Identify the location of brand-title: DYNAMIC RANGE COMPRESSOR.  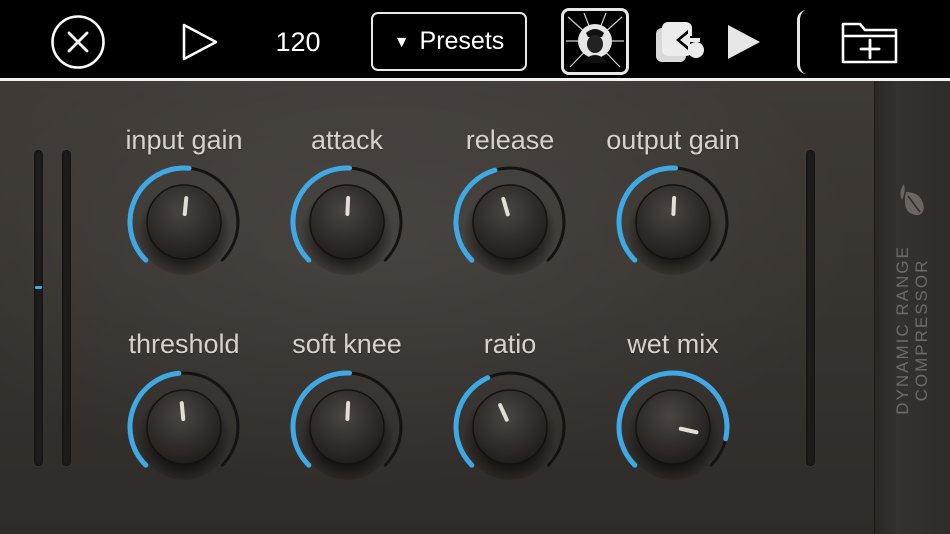
(912, 330).